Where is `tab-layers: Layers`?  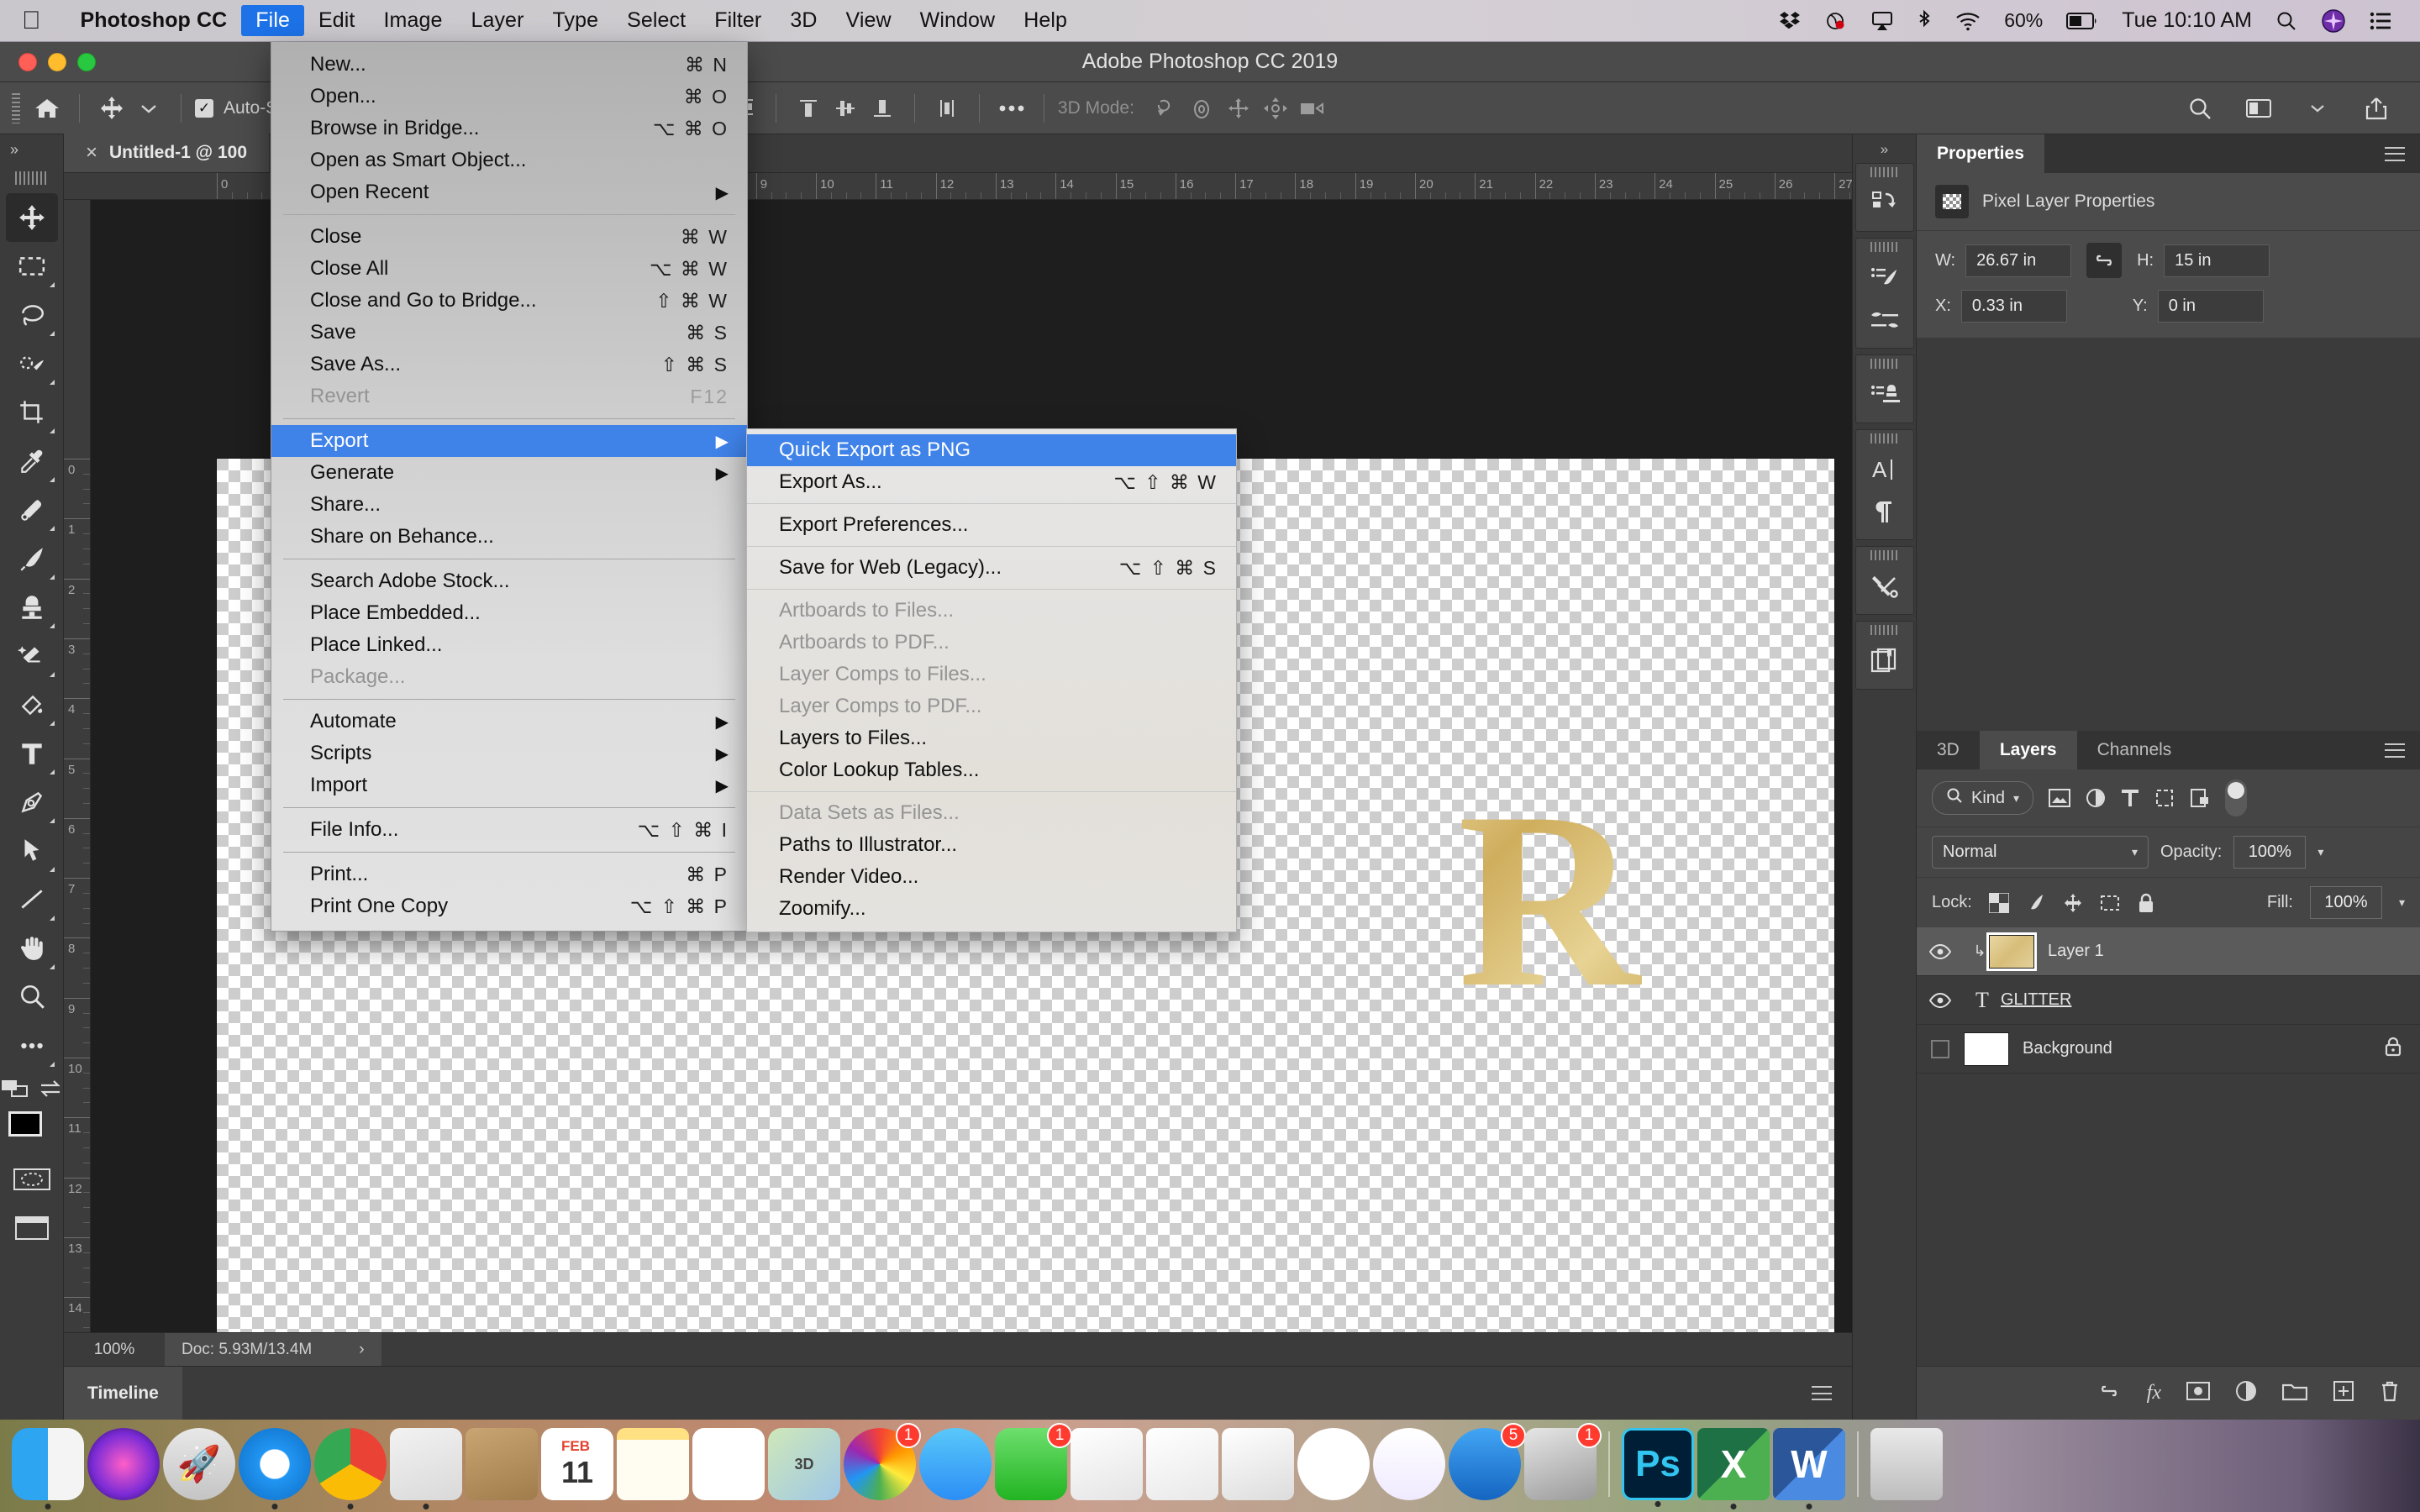
tab-layers: Layers is located at coordinates (2028, 750).